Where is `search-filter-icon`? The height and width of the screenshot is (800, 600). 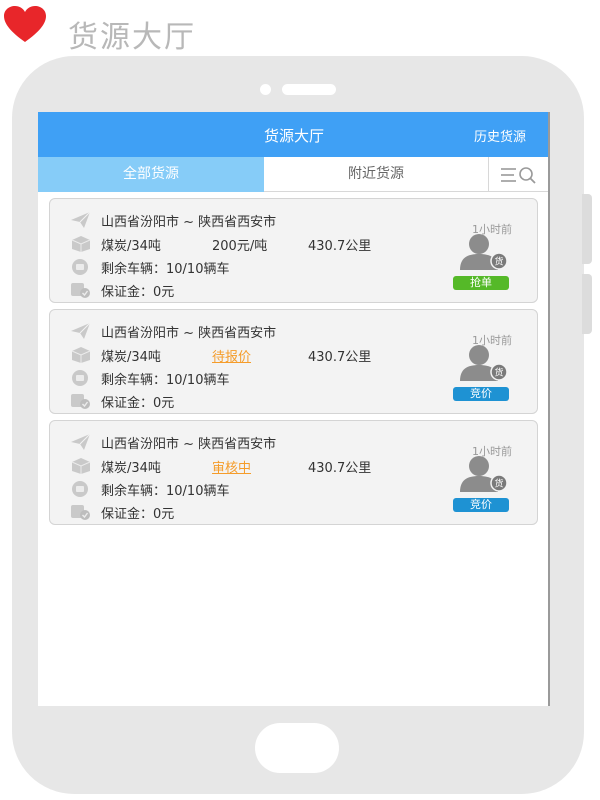
search-filter-icon is located at coordinates (520, 175).